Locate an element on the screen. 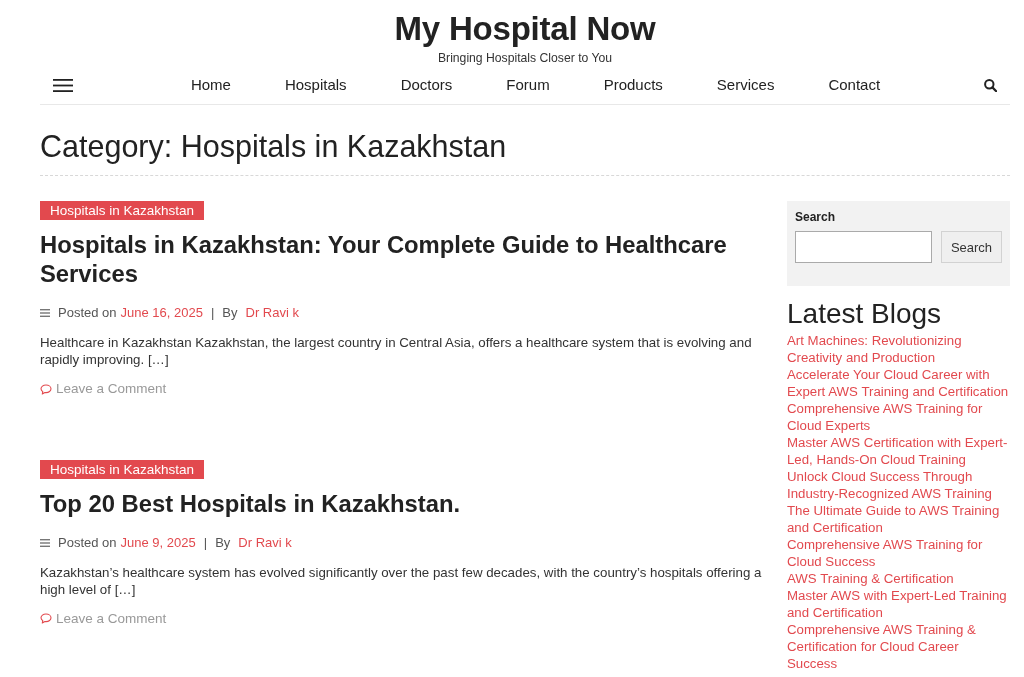  sidebar-heading: Latest Blogs is located at coordinates (865, 313).